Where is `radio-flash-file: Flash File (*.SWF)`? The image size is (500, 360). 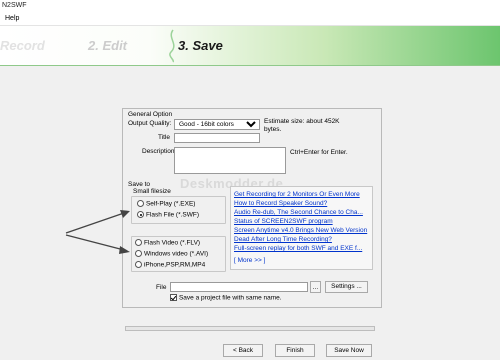 radio-flash-file: Flash File (*.SWF) is located at coordinates (168, 214).